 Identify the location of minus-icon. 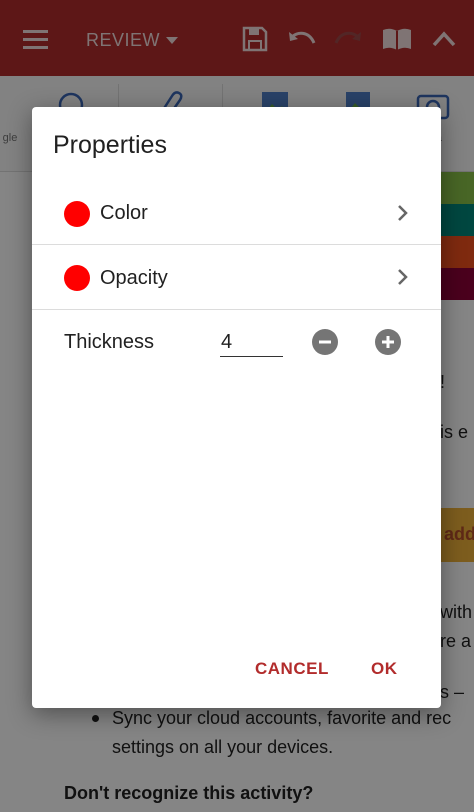
(325, 342).